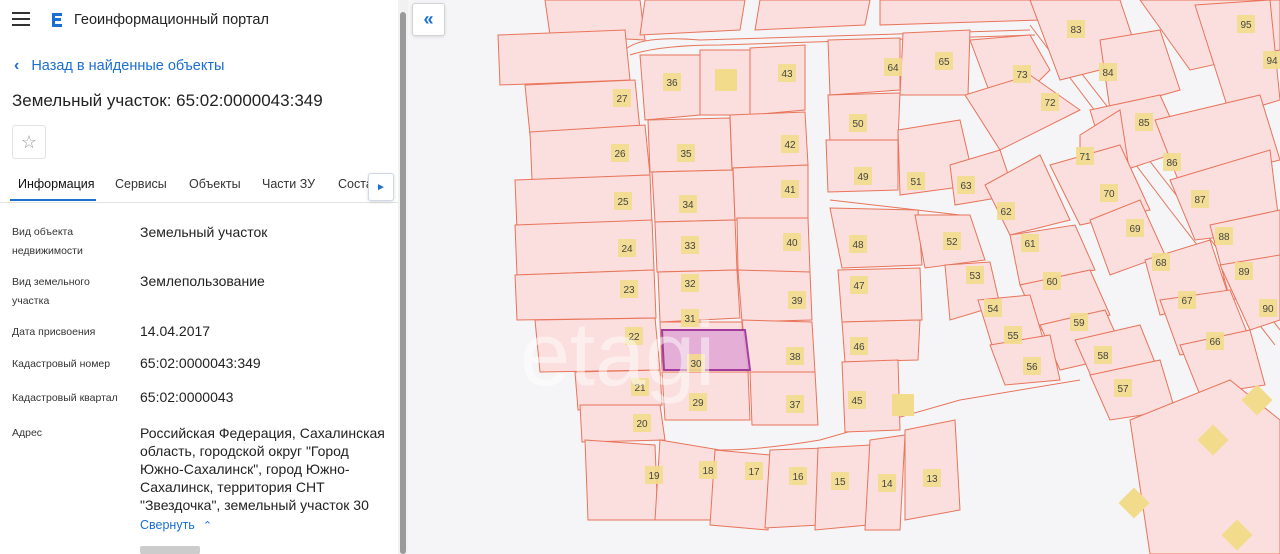 The height and width of the screenshot is (554, 1280). I want to click on app-header: Геоинформационный портал, so click(199, 20).